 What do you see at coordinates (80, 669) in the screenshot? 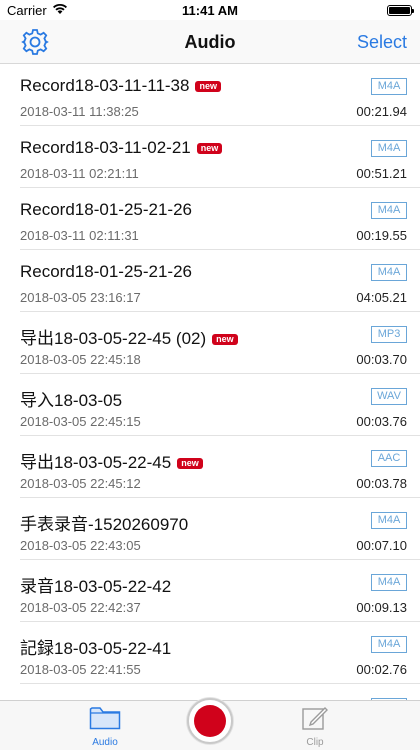
I see `recording-date: 2018-03-05 22:41:55` at bounding box center [80, 669].